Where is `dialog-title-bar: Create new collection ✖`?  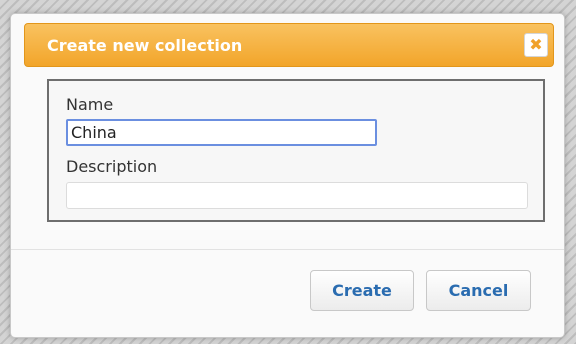
dialog-title-bar: Create new collection ✖ is located at coordinates (289, 45).